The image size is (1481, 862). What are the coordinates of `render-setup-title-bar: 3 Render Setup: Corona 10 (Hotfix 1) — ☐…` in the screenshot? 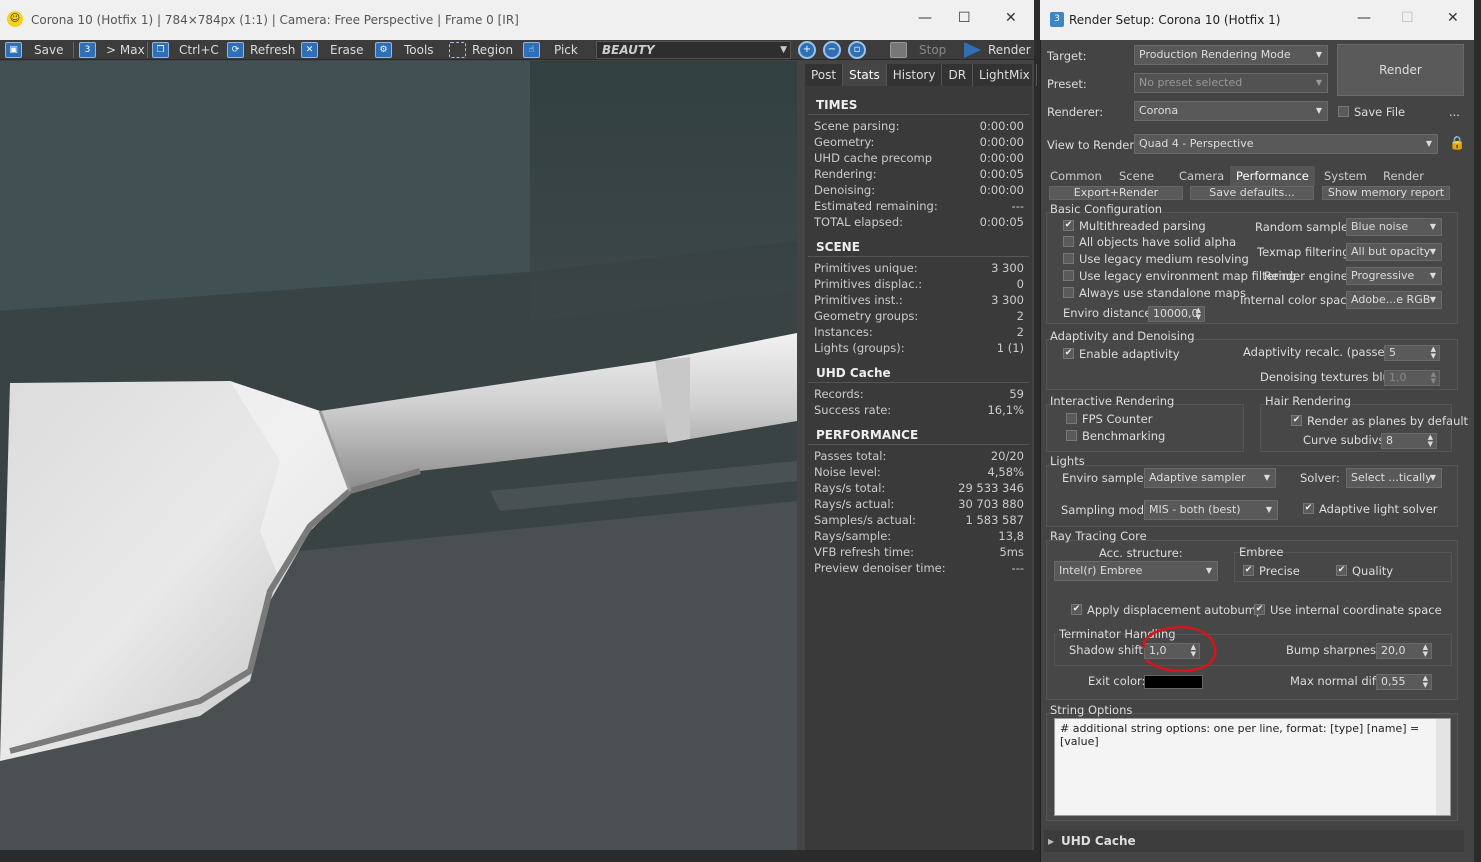 It's located at (1257, 20).